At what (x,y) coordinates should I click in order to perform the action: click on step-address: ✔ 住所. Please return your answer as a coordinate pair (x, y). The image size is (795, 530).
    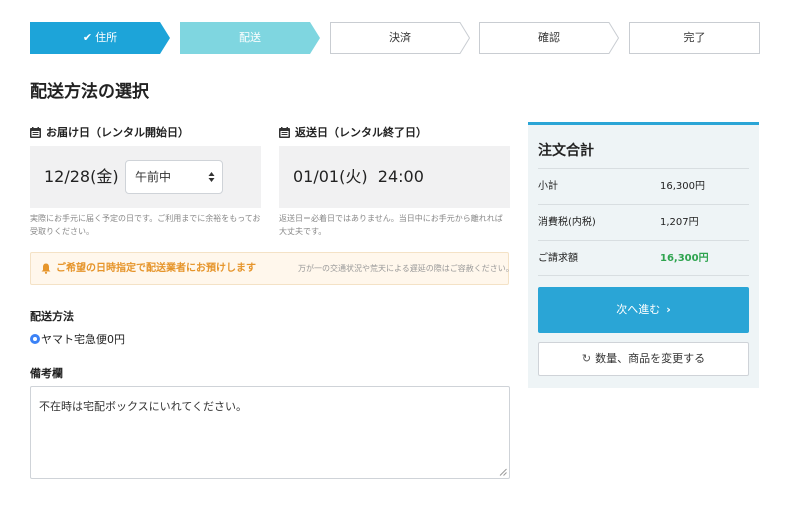
    Looking at the image, I should click on (100, 38).